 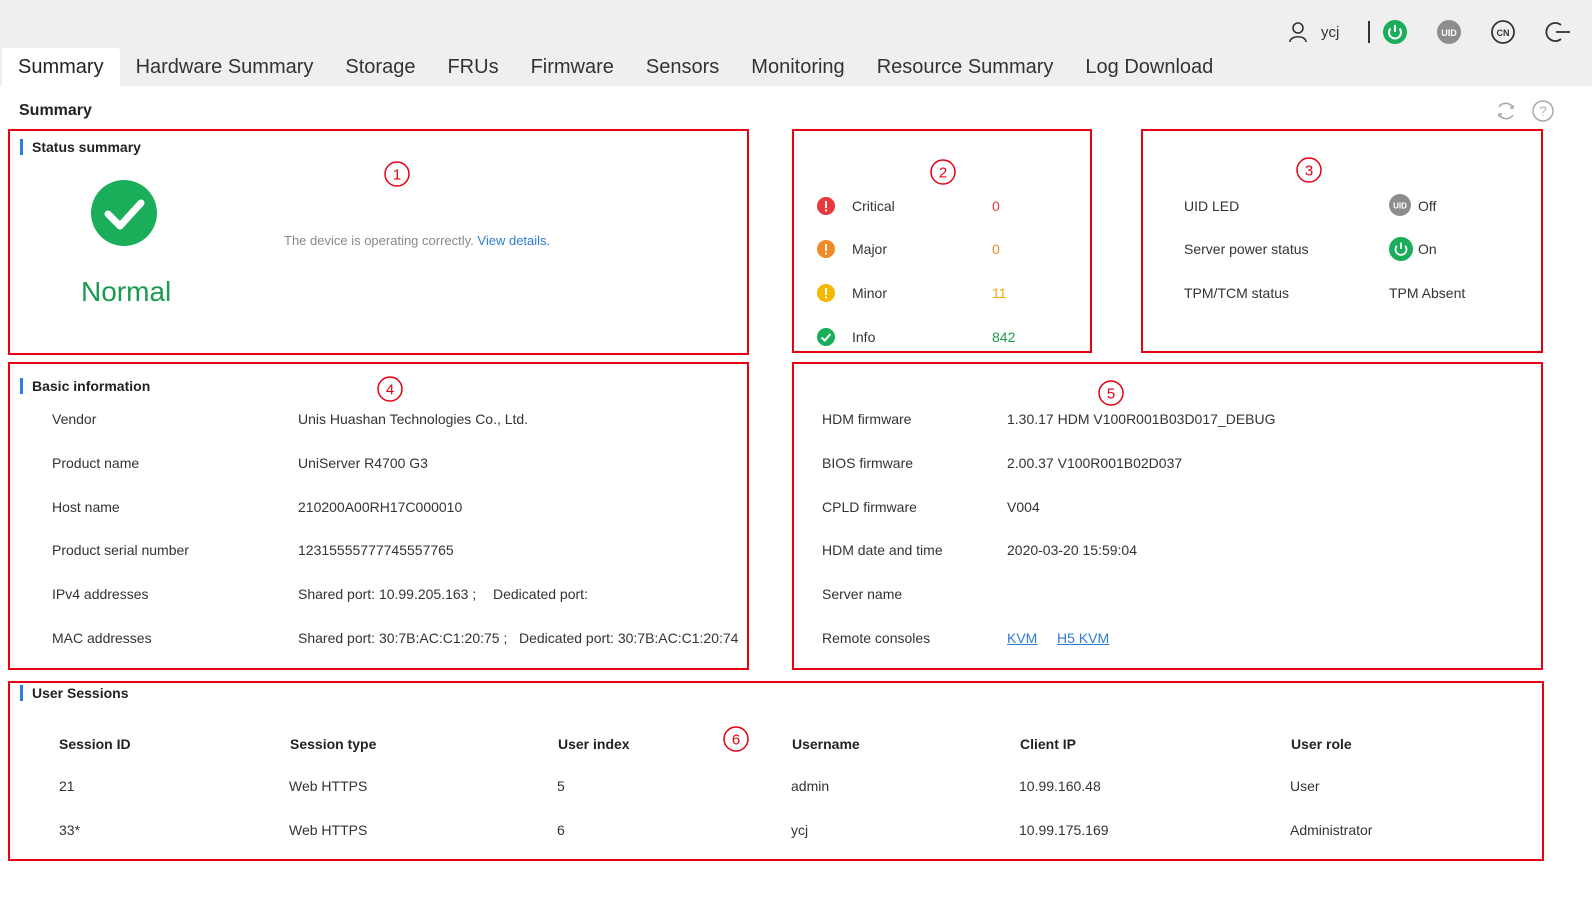 I want to click on critical-label: Critical, so click(x=873, y=206).